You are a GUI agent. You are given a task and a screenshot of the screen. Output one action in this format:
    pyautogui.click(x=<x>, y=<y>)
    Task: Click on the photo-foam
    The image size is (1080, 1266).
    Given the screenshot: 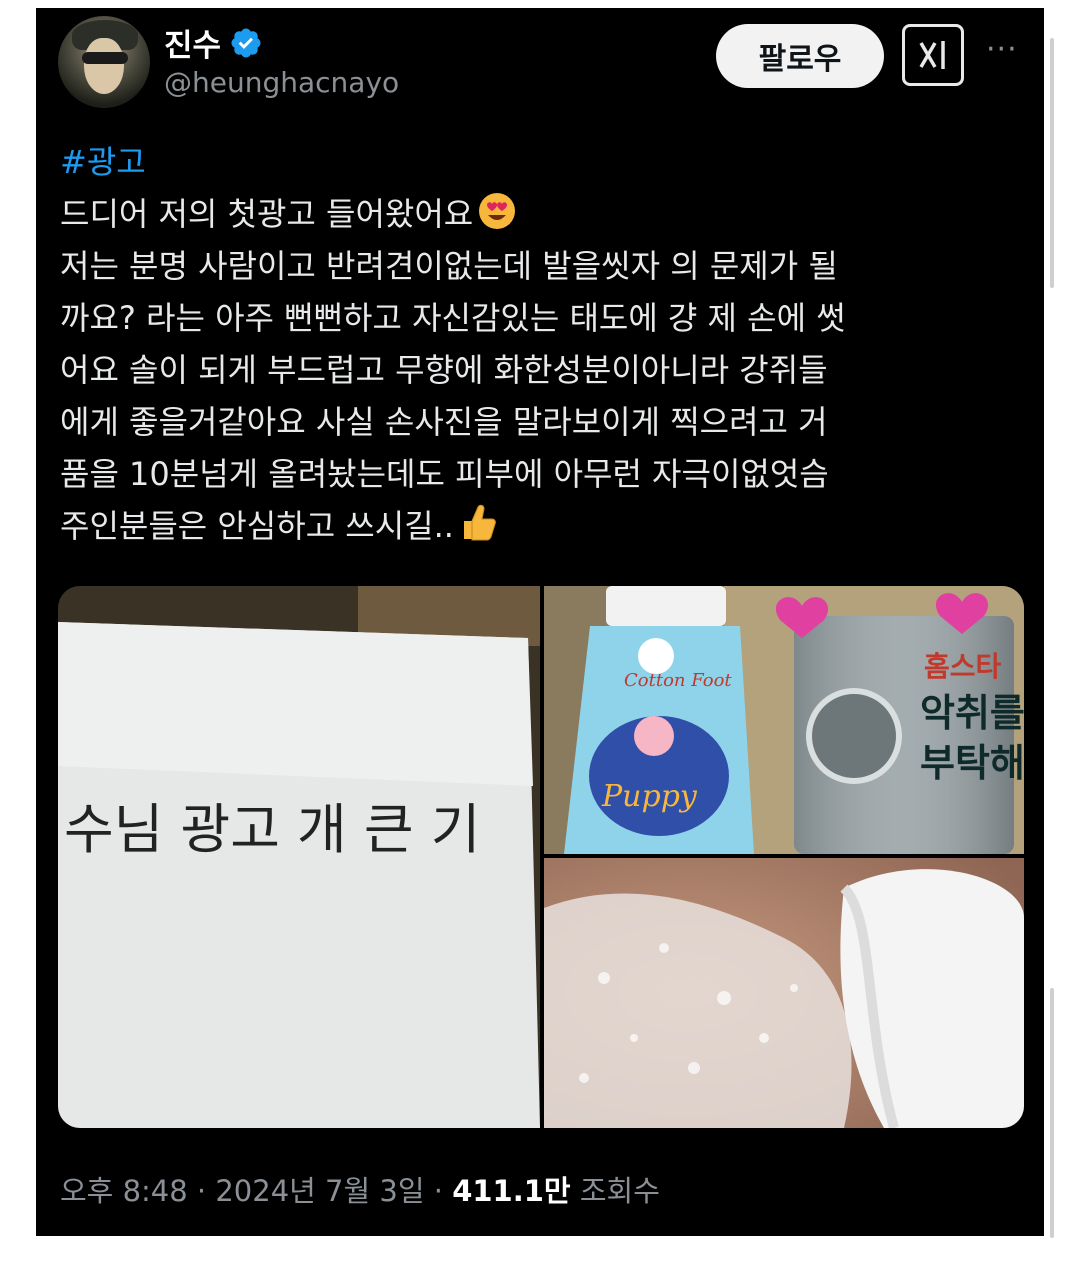 What is the action you would take?
    pyautogui.click(x=784, y=993)
    